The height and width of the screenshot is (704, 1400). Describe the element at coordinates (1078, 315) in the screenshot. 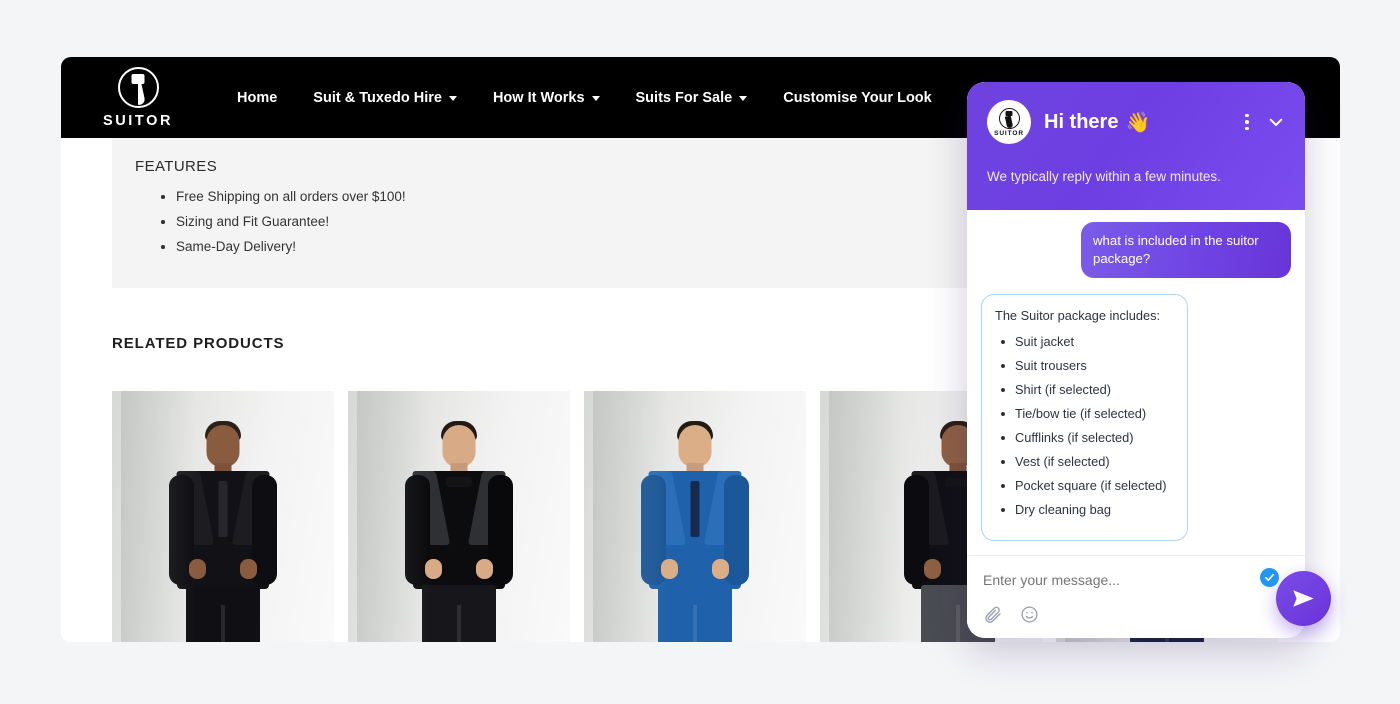

I see `bot-message-lead: The Suitor package includes:` at that location.